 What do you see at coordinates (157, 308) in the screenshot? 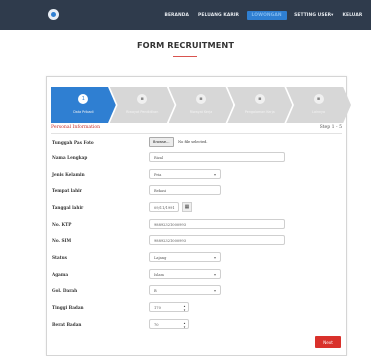
I see `tinggi-badan-value: 170` at bounding box center [157, 308].